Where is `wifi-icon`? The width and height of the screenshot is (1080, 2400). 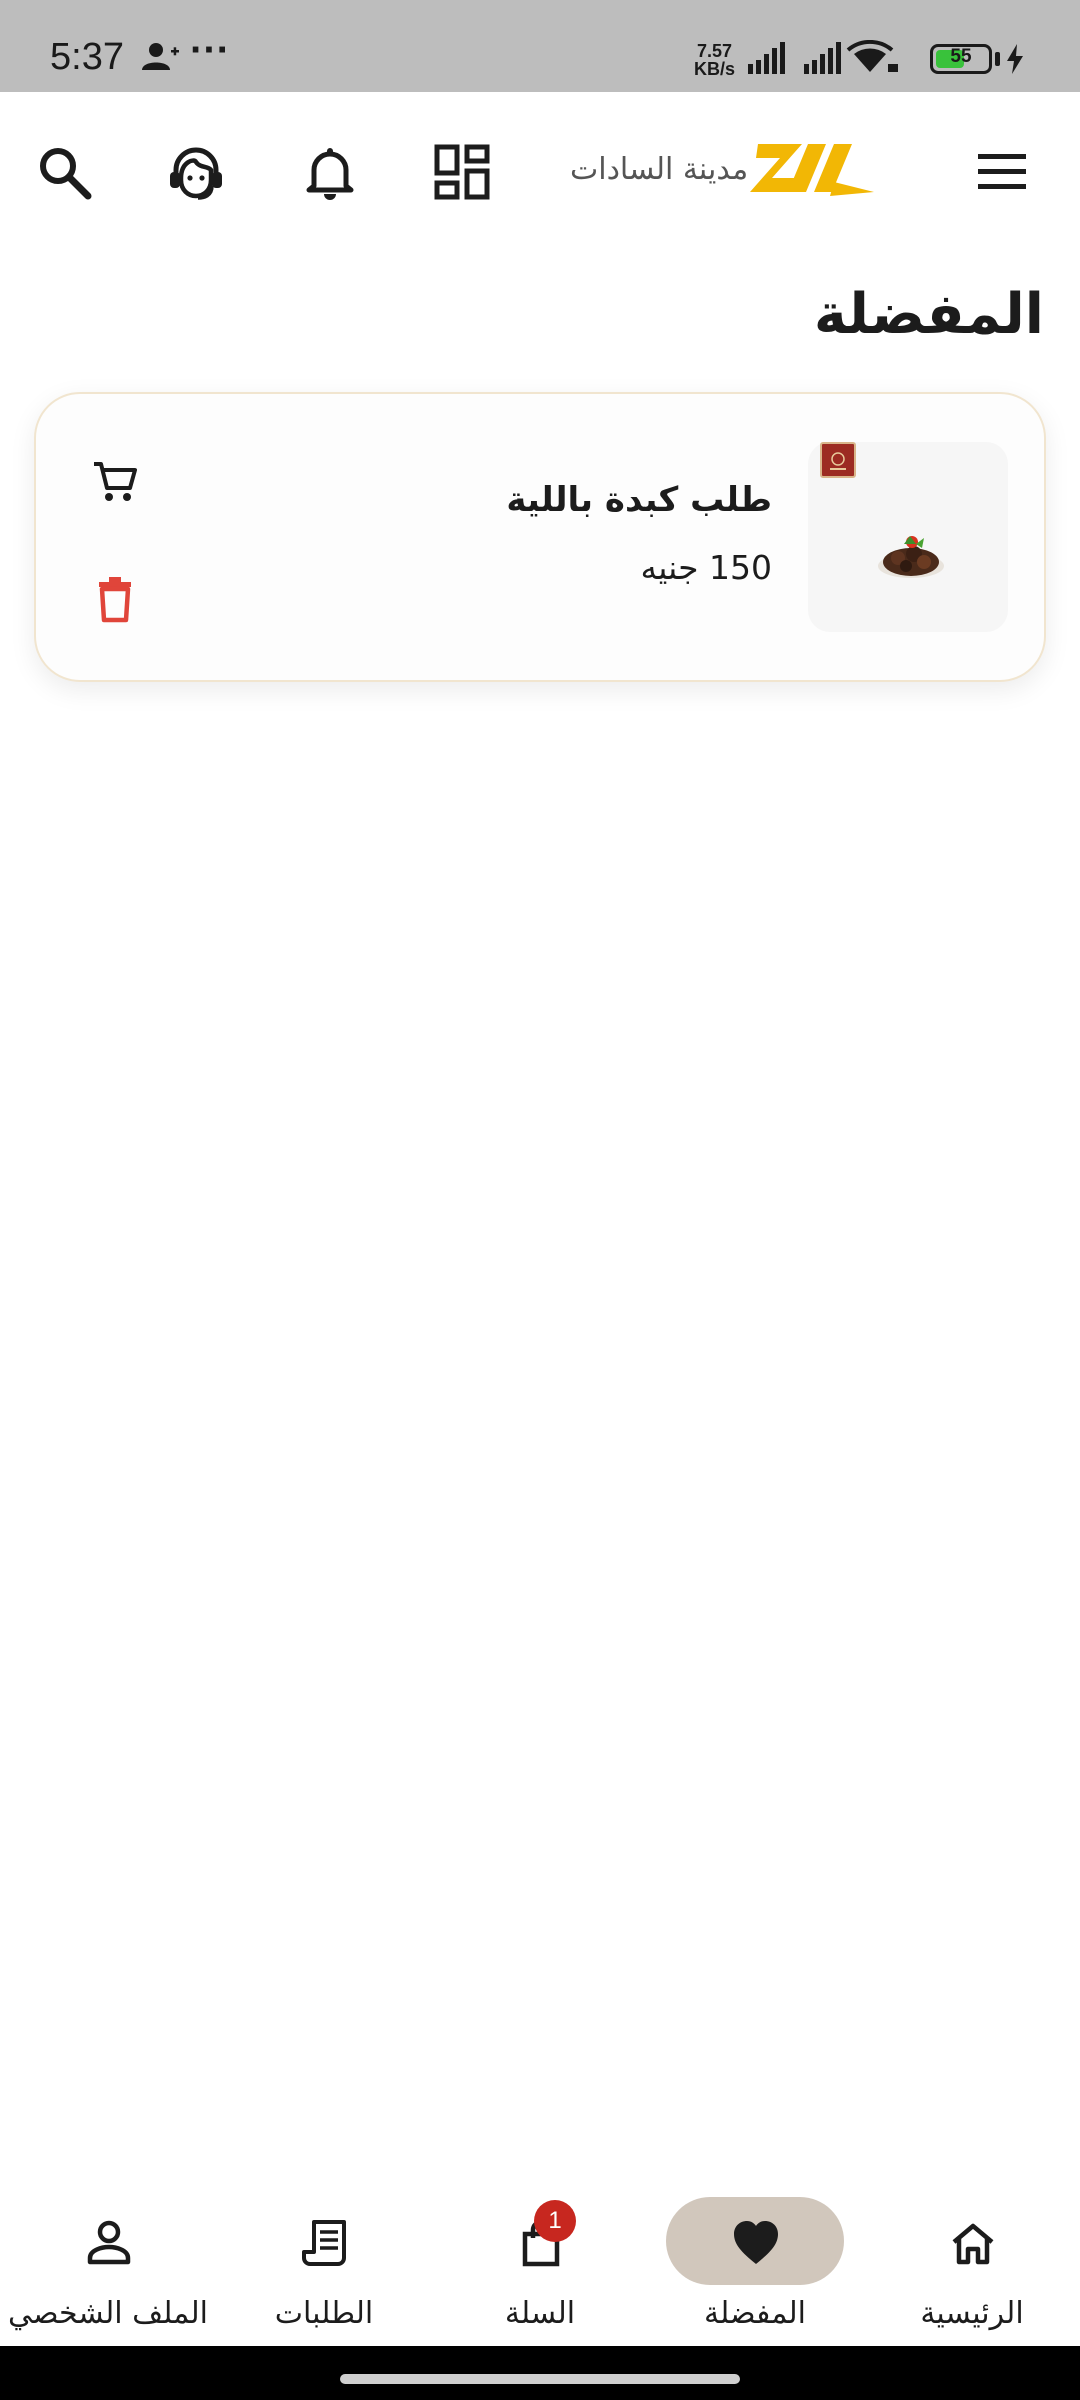 wifi-icon is located at coordinates (872, 55).